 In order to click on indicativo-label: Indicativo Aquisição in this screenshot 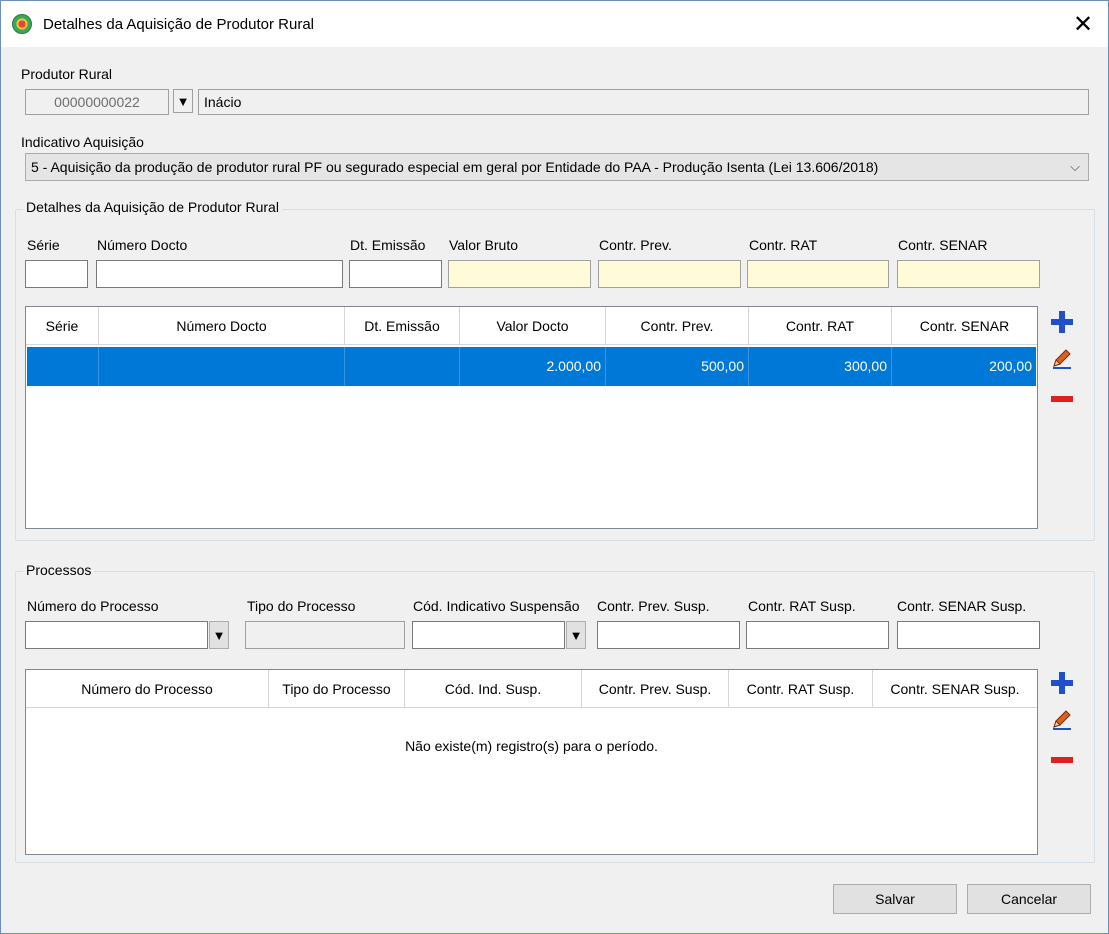, I will do `click(82, 142)`.